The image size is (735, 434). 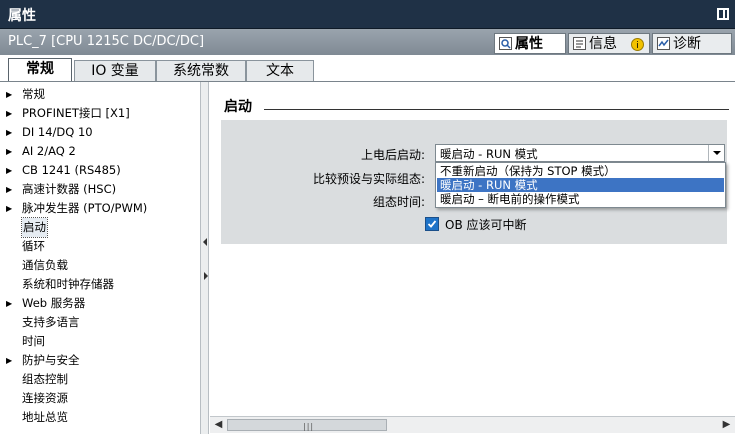 What do you see at coordinates (98, 379) in the screenshot?
I see `tree-item: 组态控制` at bounding box center [98, 379].